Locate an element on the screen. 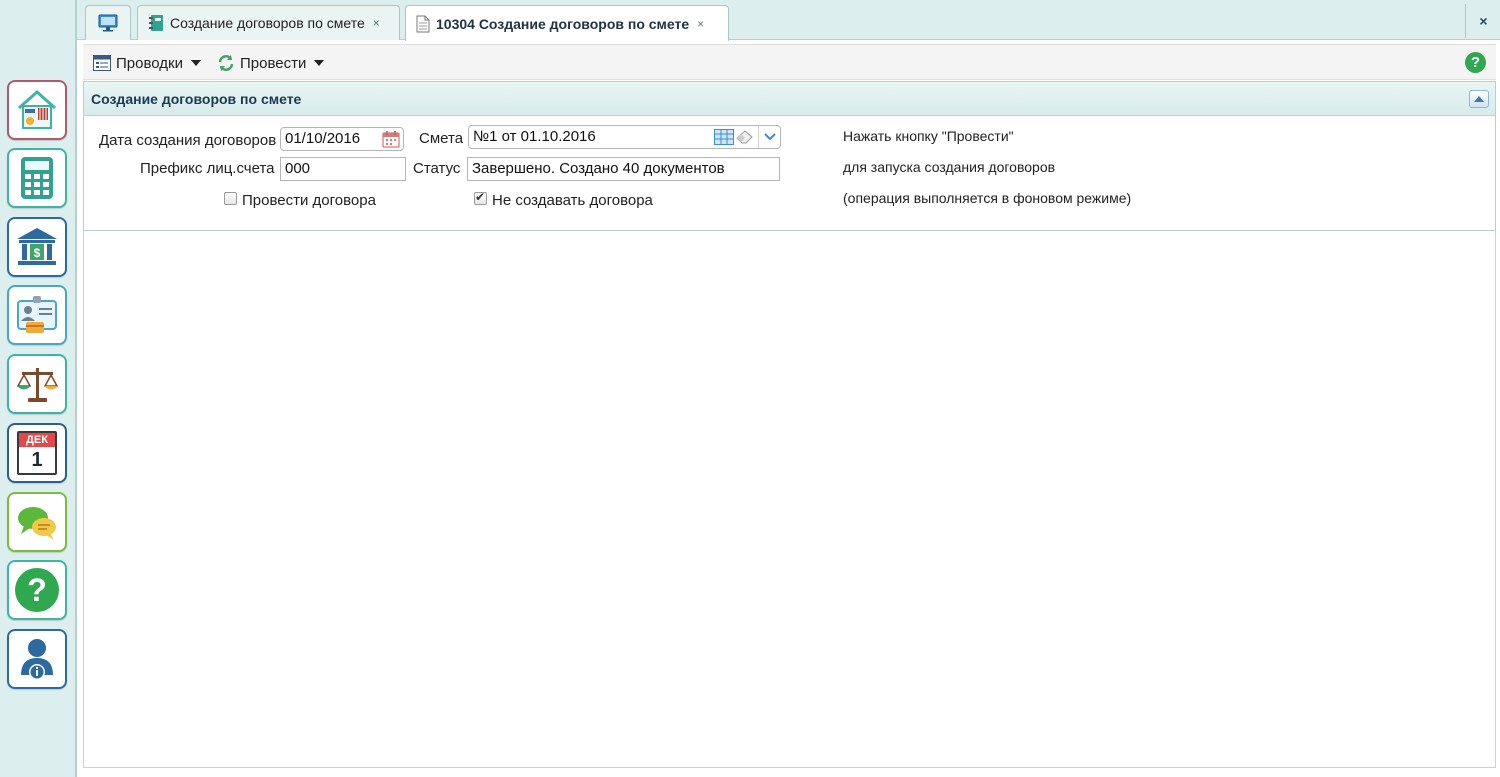 The width and height of the screenshot is (1500, 777). bank-button: $ is located at coordinates (37, 247).